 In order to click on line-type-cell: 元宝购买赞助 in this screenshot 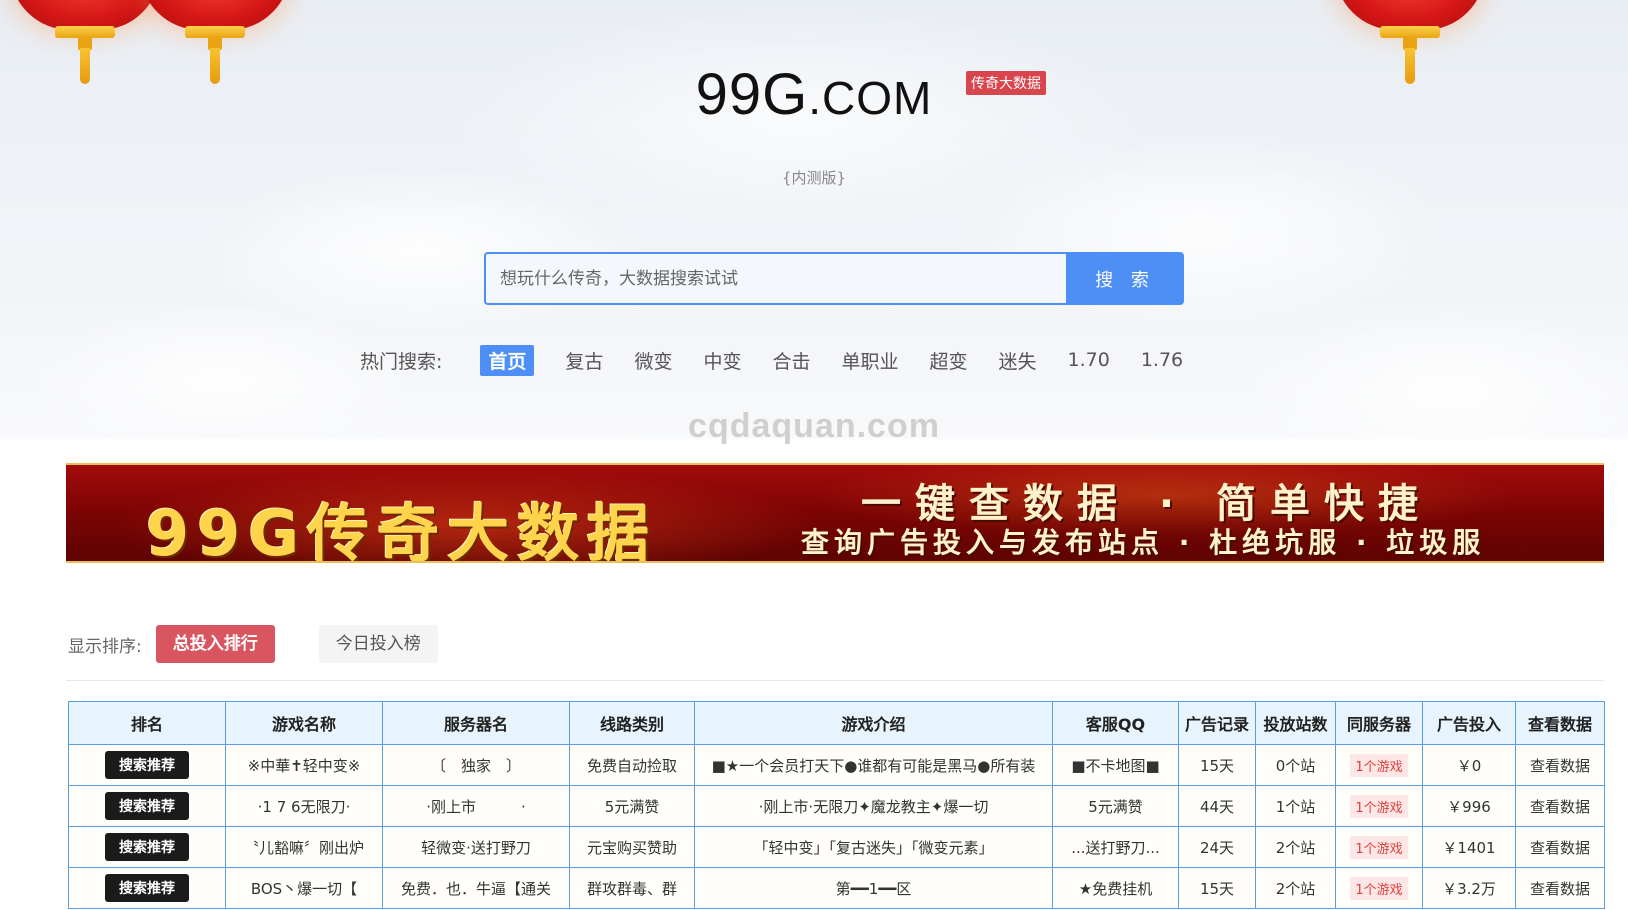, I will do `click(632, 847)`.